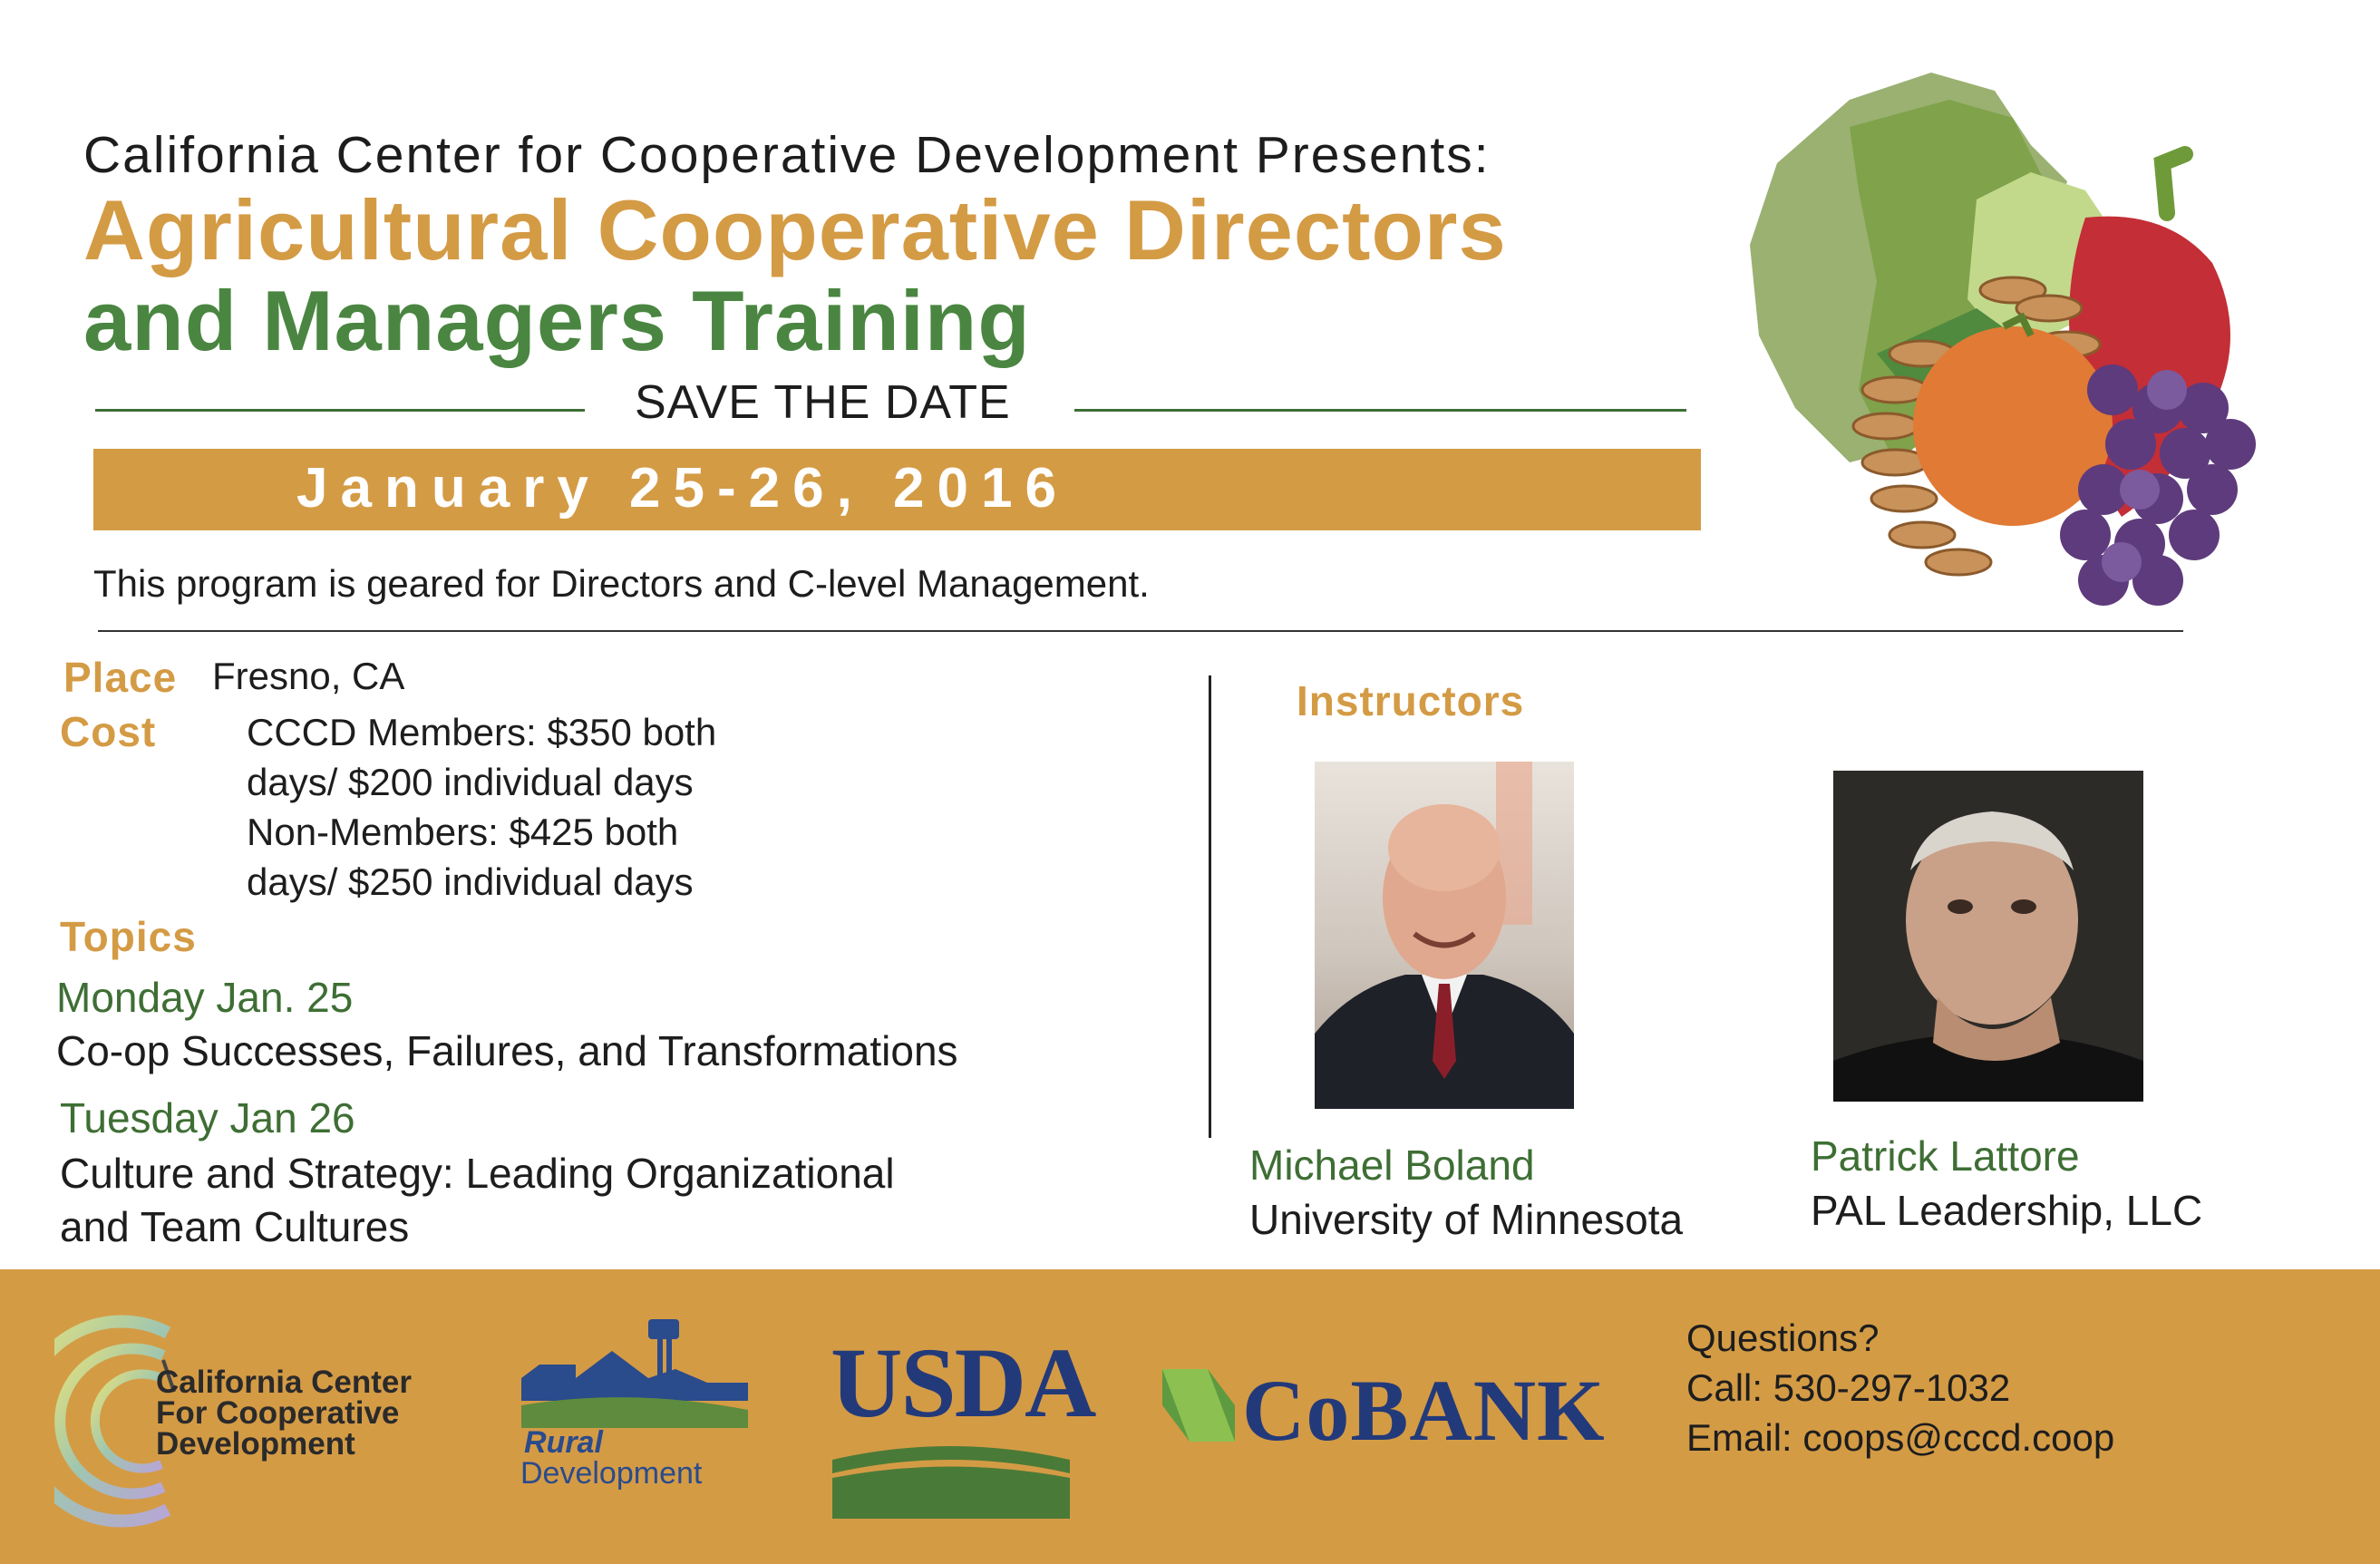 This screenshot has width=2380, height=1564. I want to click on rural-development-text: Development, so click(611, 1473).